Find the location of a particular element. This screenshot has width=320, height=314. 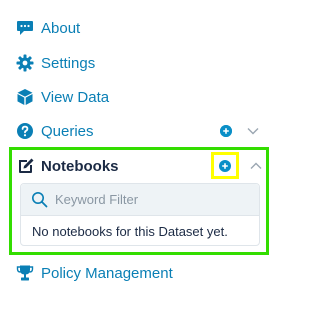

cube-icon is located at coordinates (25, 97).